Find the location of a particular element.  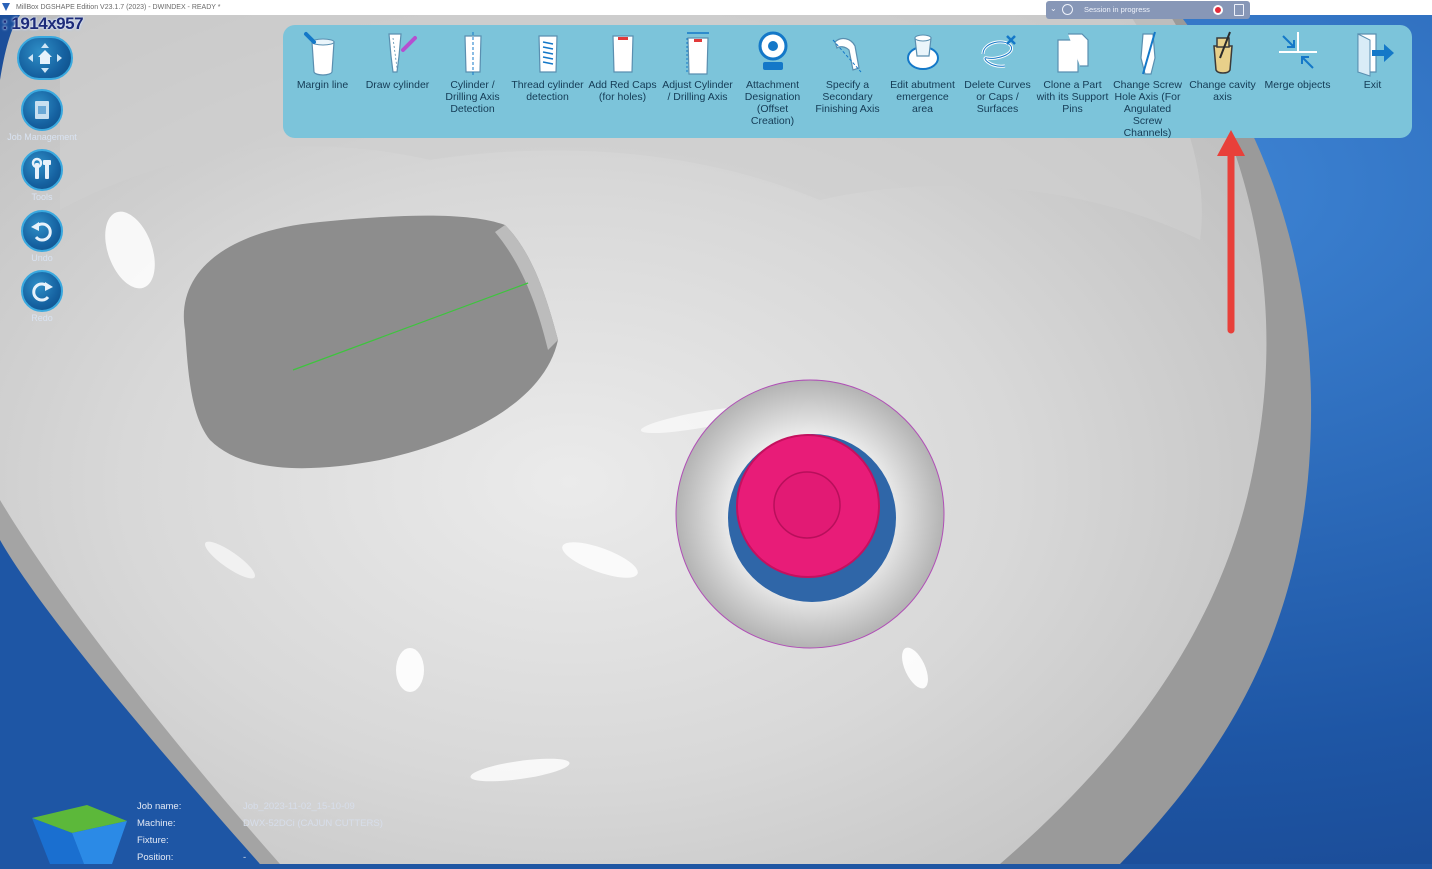

job-name-key: Job name: is located at coordinates (159, 806).